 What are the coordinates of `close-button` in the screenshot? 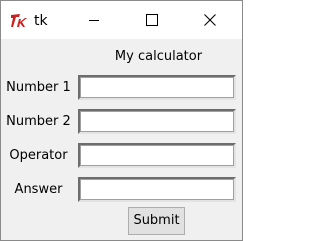 It's located at (210, 20).